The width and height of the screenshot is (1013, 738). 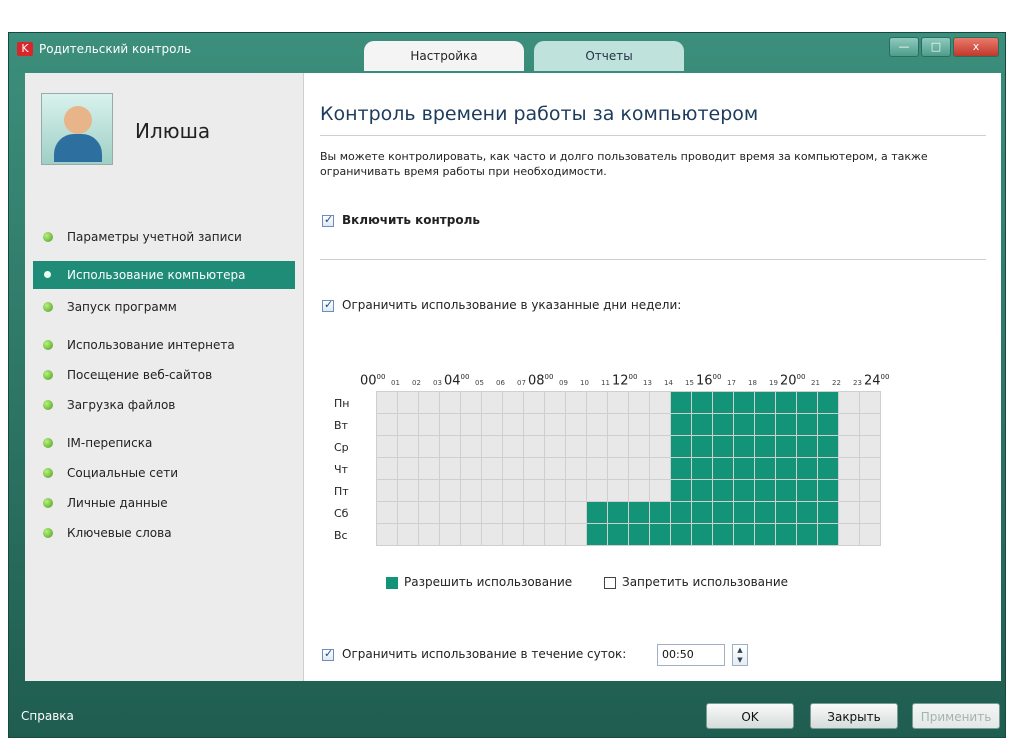 I want to click on enable-control-checkbox, so click(x=328, y=220).